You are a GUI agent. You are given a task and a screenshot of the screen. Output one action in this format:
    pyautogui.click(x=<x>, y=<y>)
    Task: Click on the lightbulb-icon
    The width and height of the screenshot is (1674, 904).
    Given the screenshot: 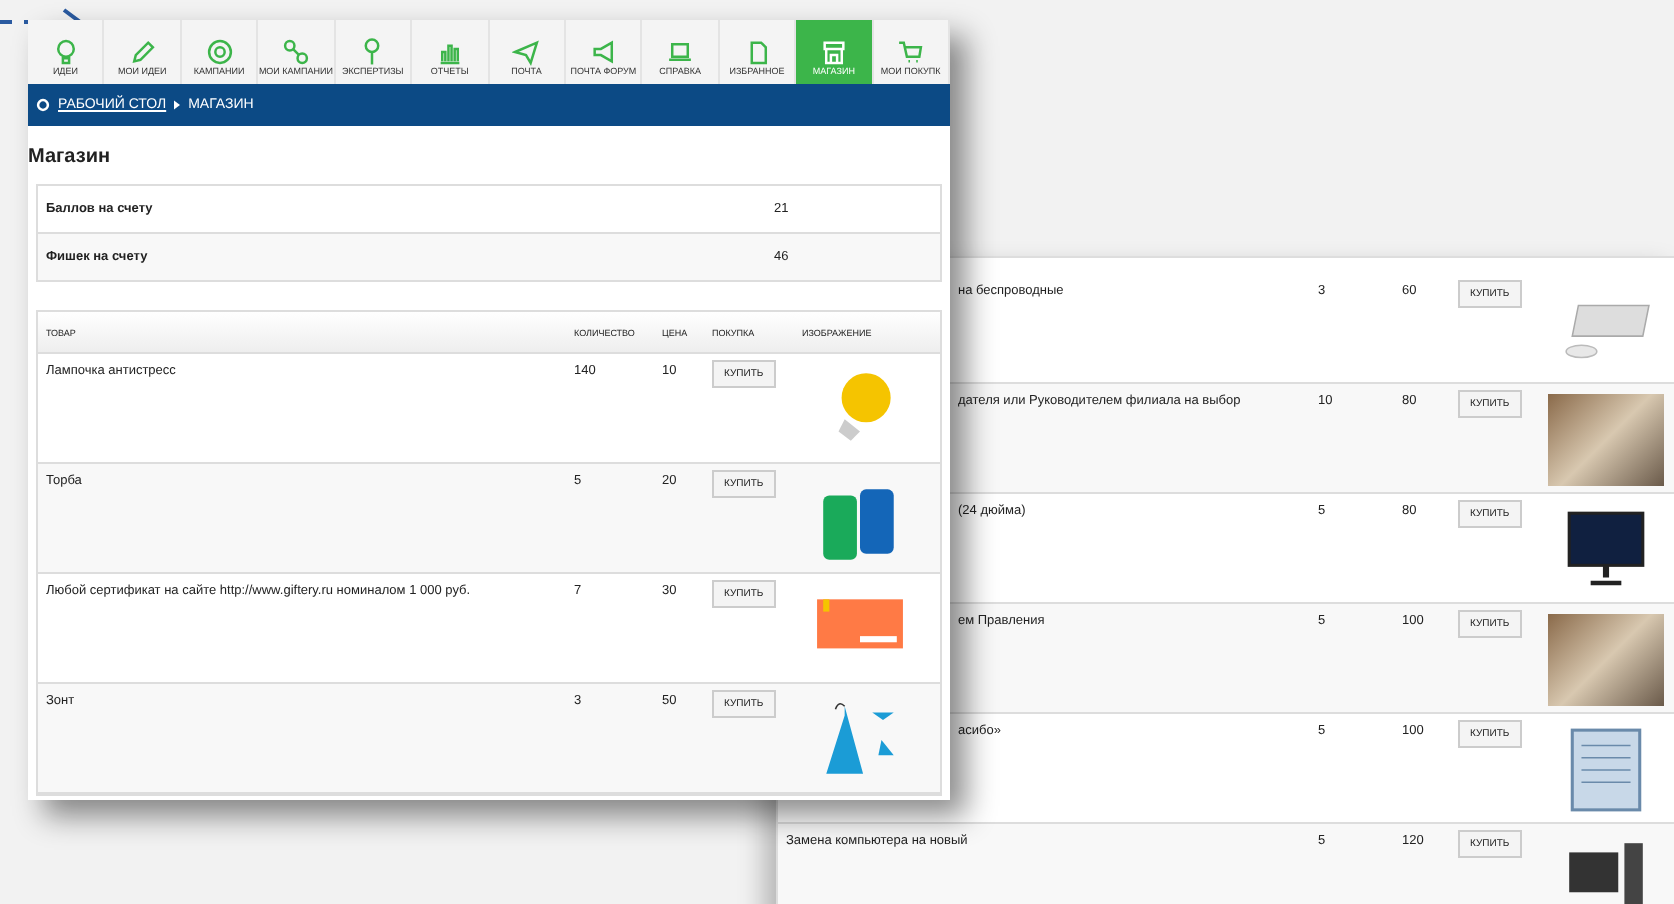 What is the action you would take?
    pyautogui.click(x=65, y=52)
    